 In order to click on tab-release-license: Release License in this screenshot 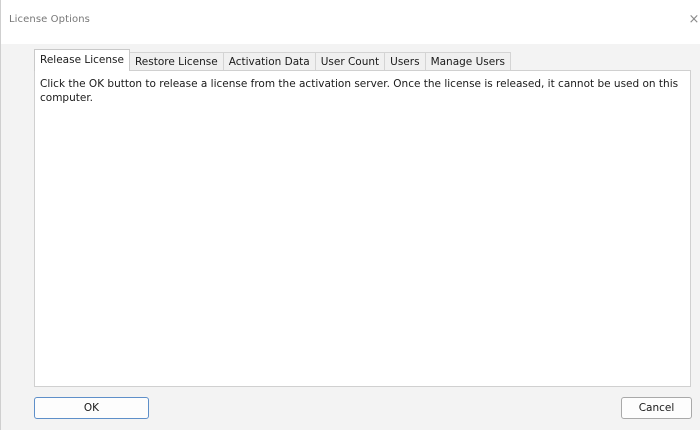, I will do `click(82, 60)`.